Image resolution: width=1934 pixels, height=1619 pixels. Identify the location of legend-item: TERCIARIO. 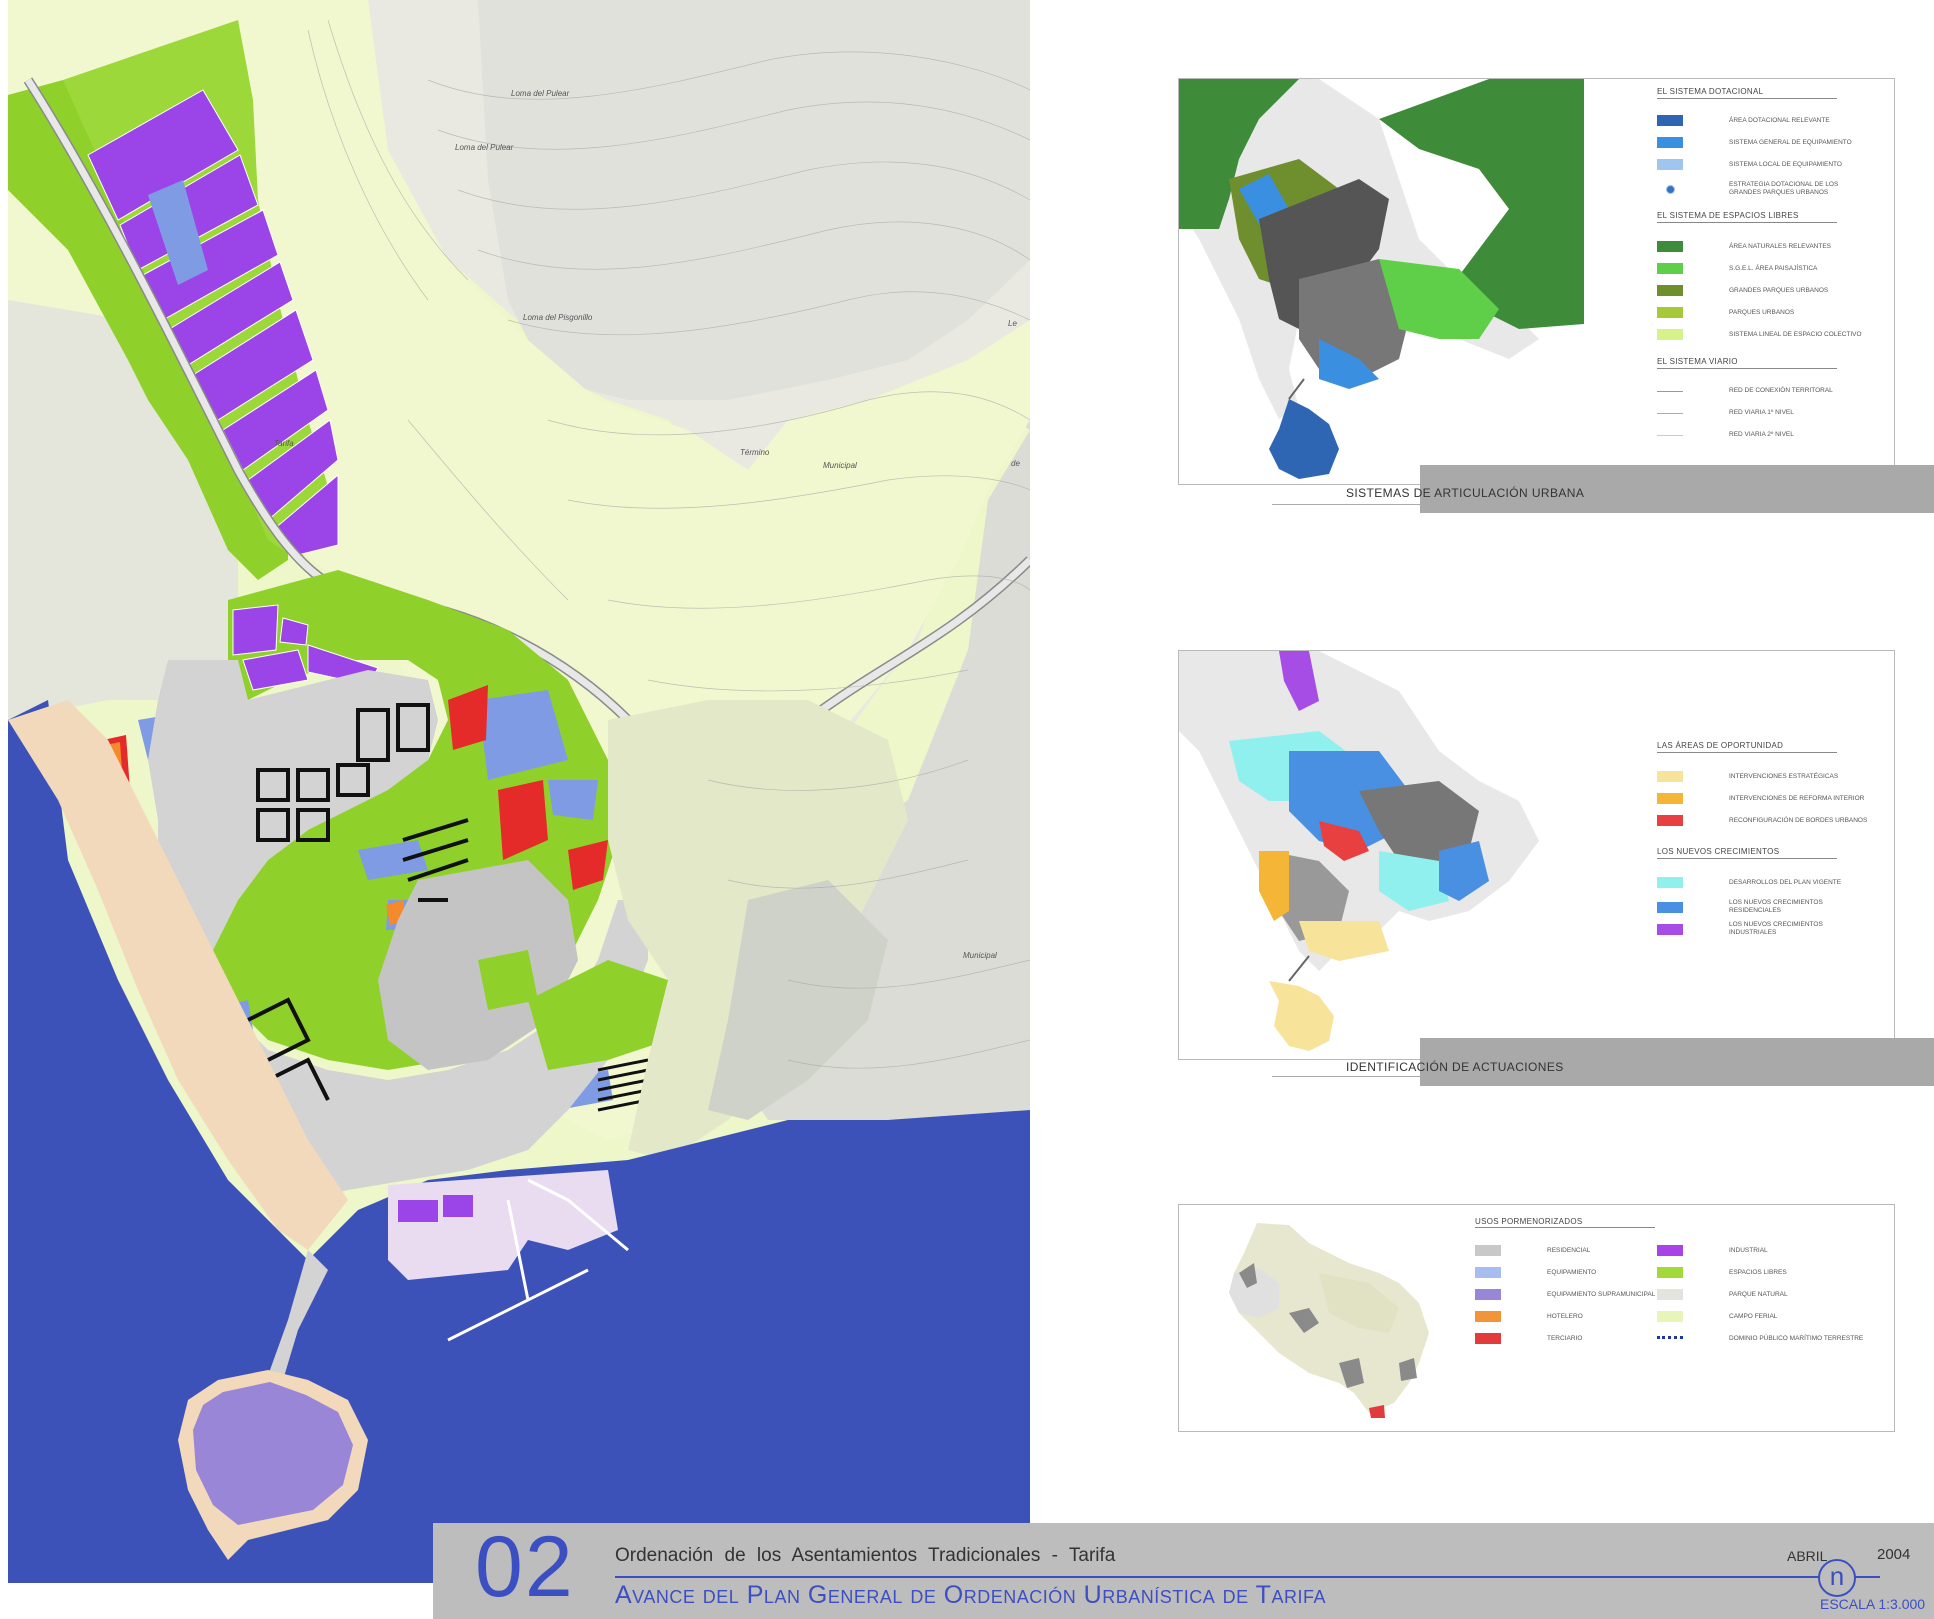
(1581, 1338).